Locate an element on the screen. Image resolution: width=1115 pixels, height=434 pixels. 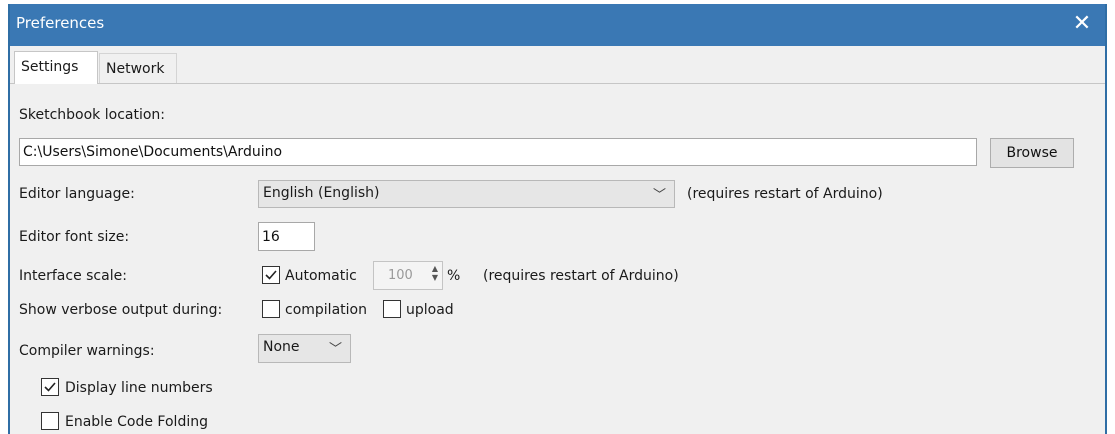
compilation-checkbox is located at coordinates (271, 309).